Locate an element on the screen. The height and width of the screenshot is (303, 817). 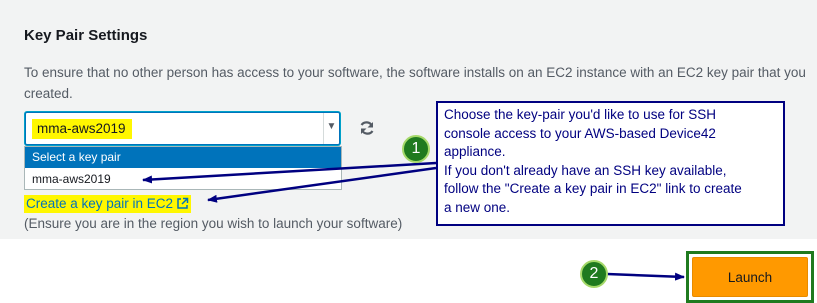
arrow-to-create-link is located at coordinates (322, 184).